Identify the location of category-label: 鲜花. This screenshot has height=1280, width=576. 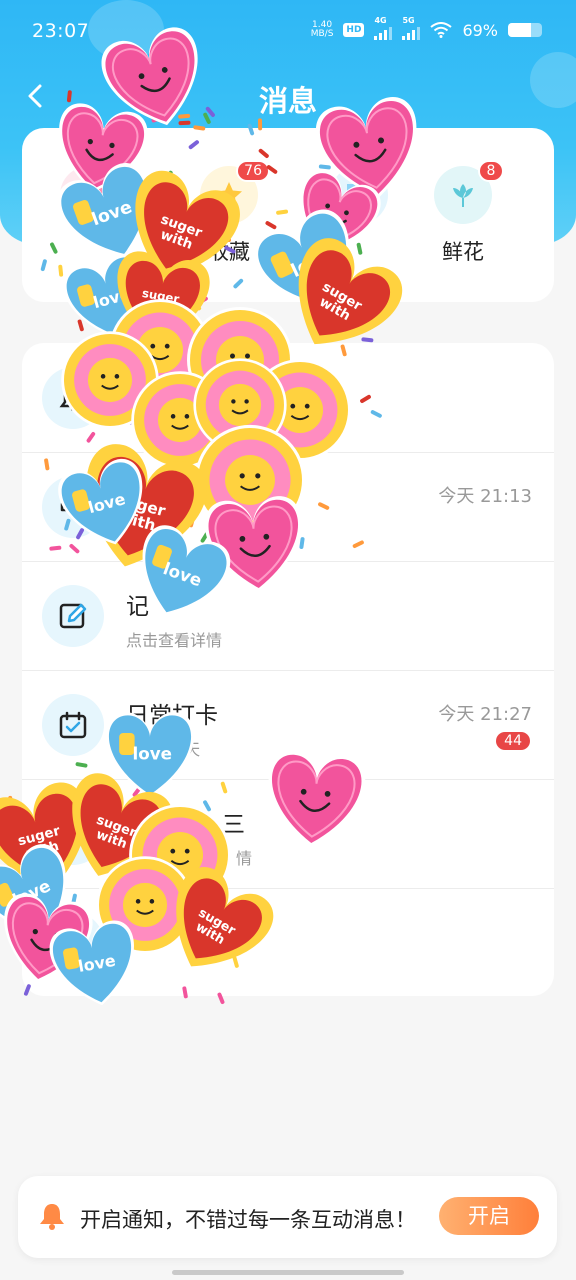
(463, 252).